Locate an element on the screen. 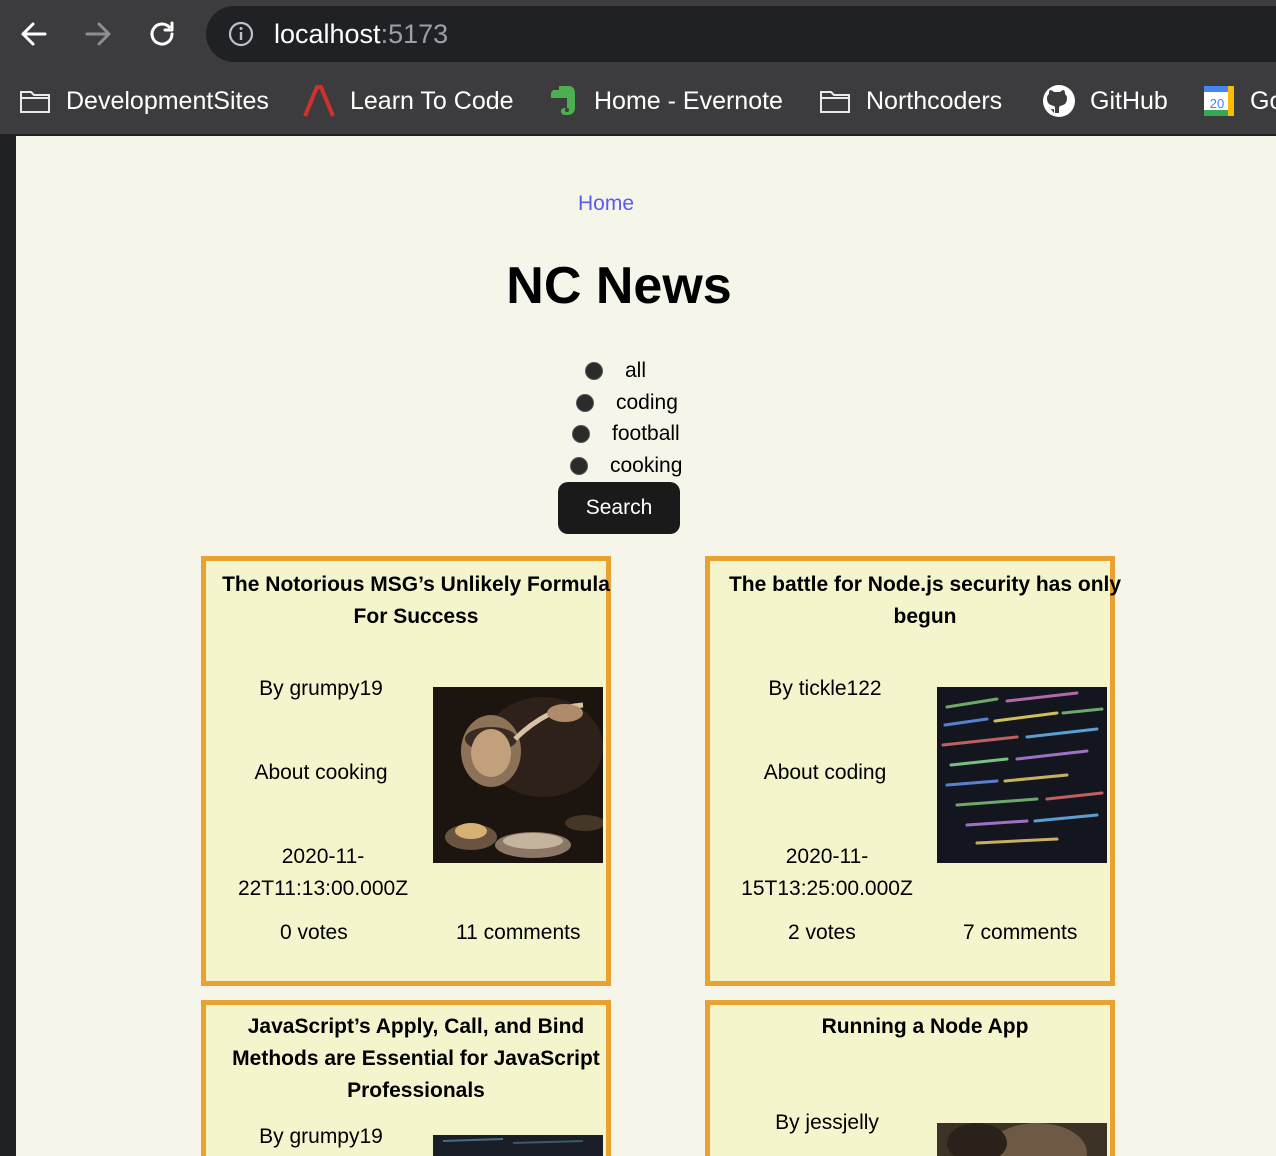 The width and height of the screenshot is (1276, 1156). article-comments: 7 comments is located at coordinates (1020, 932).